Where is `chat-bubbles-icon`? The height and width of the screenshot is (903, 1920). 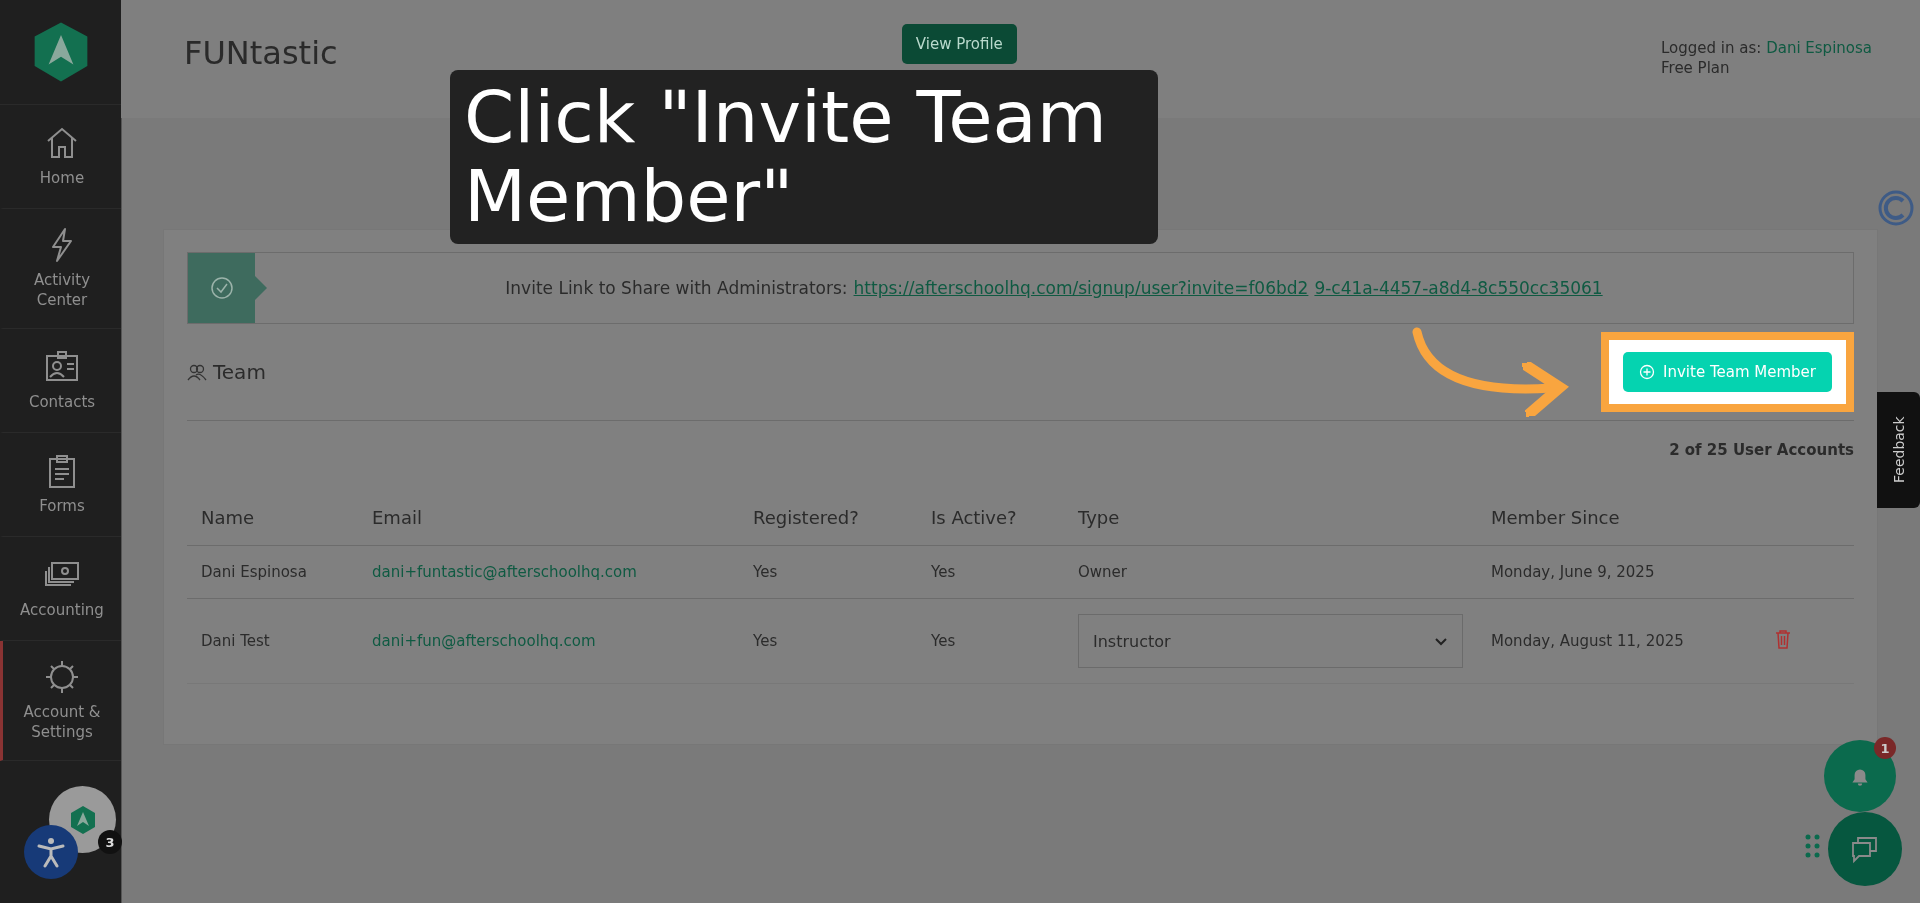 chat-bubbles-icon is located at coordinates (1865, 849).